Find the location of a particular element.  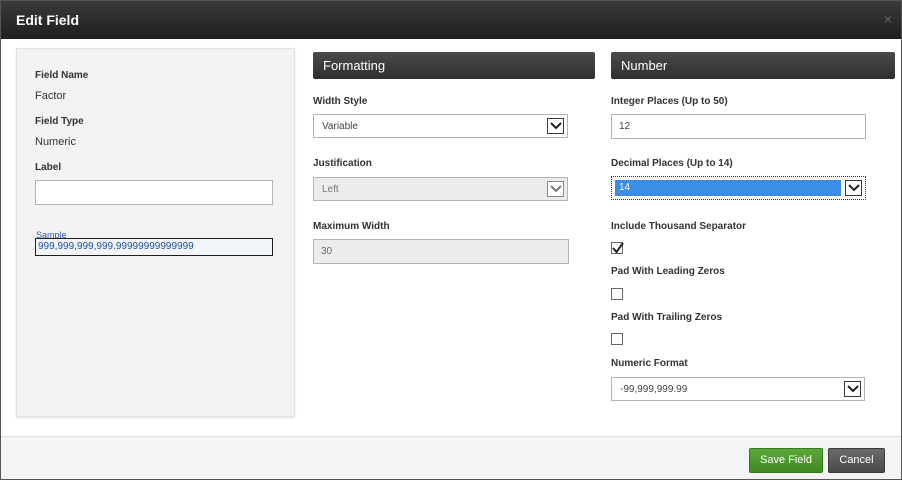

thousand-separator-label: Include Thousand Separator is located at coordinates (679, 226).